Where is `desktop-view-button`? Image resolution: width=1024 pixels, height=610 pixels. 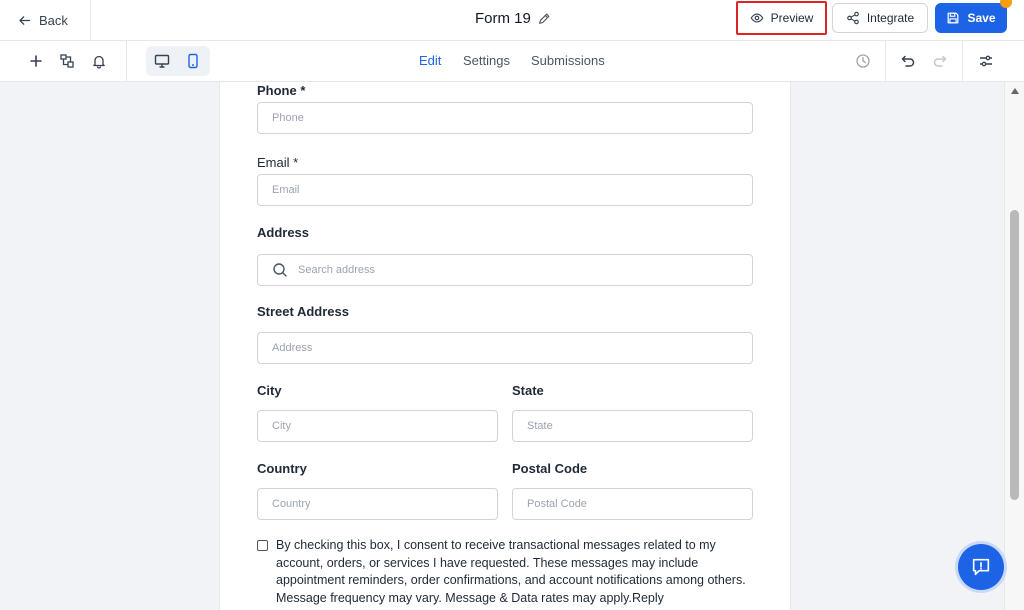
desktop-view-button is located at coordinates (162, 61).